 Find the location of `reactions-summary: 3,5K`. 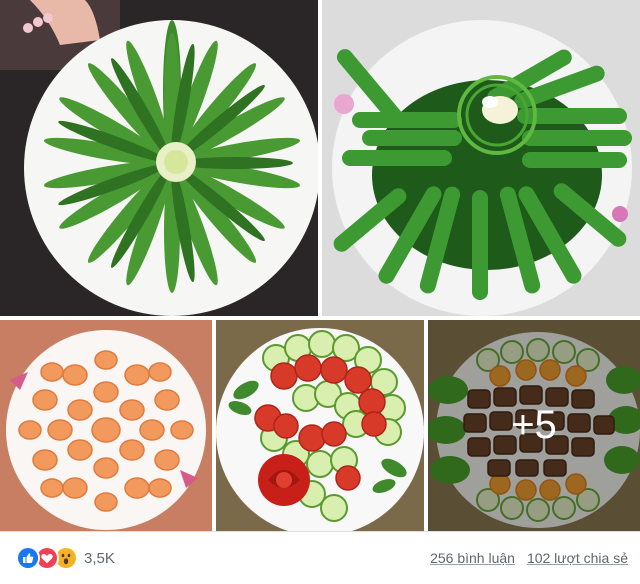

reactions-summary: 3,5K is located at coordinates (65, 558).